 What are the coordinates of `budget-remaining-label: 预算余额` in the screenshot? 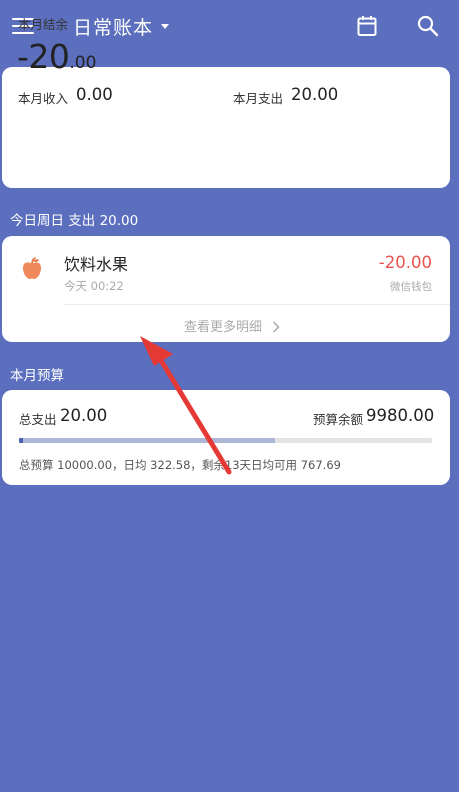 It's located at (338, 419).